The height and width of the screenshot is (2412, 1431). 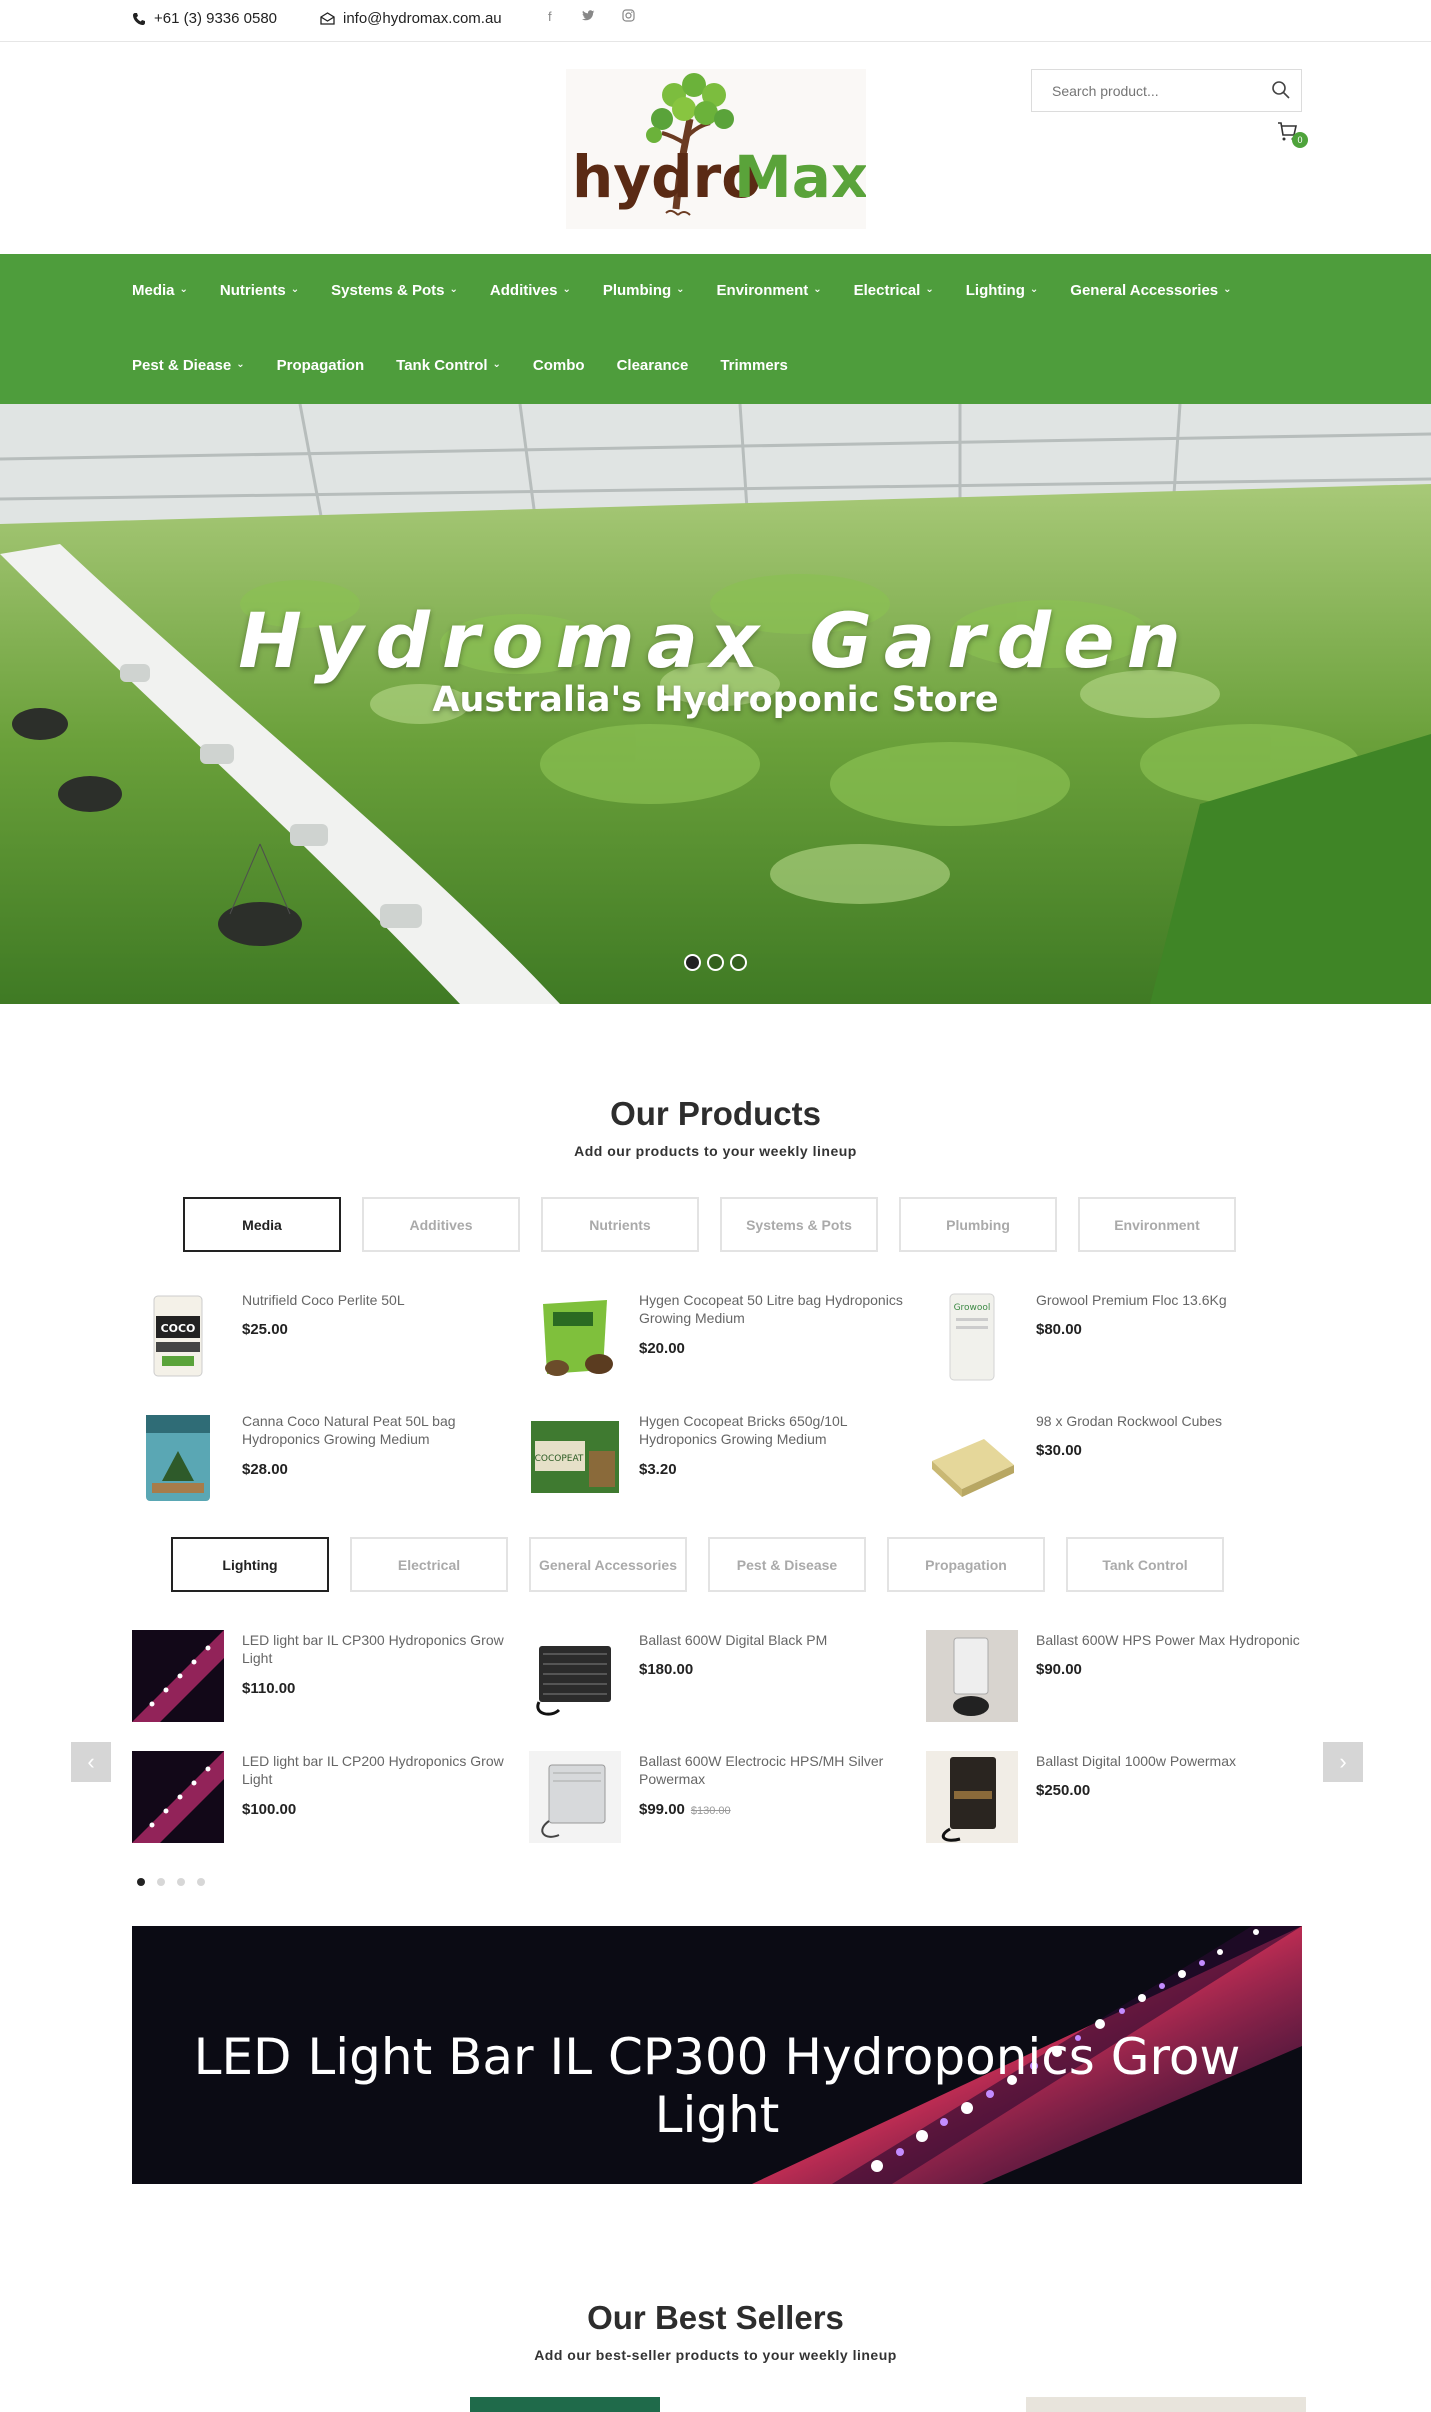 What do you see at coordinates (262, 1224) in the screenshot?
I see `tab-media: Media` at bounding box center [262, 1224].